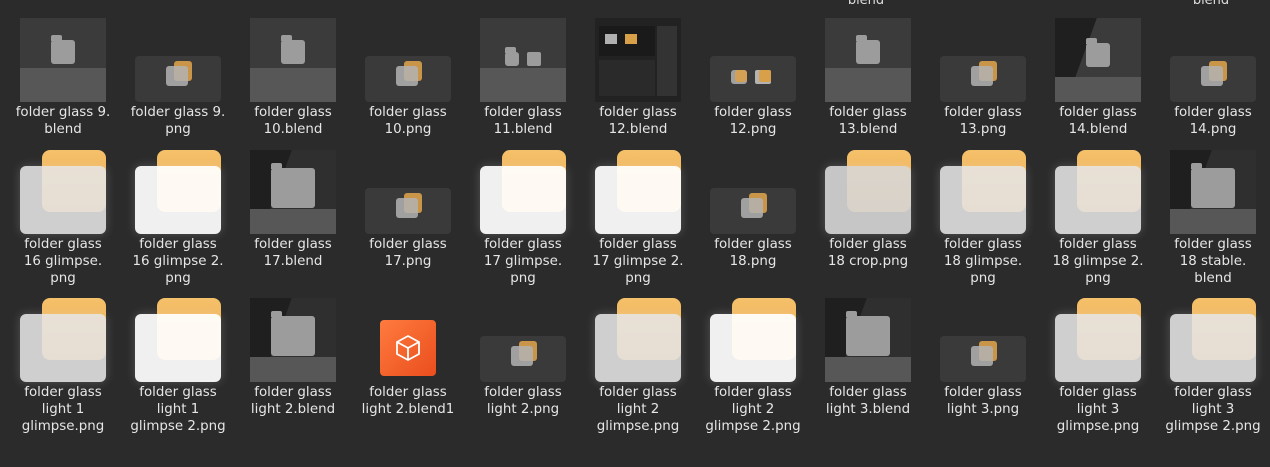 The image size is (1270, 467). Describe the element at coordinates (638, 121) in the screenshot. I see `file-name: folder glass 12.blend` at that location.